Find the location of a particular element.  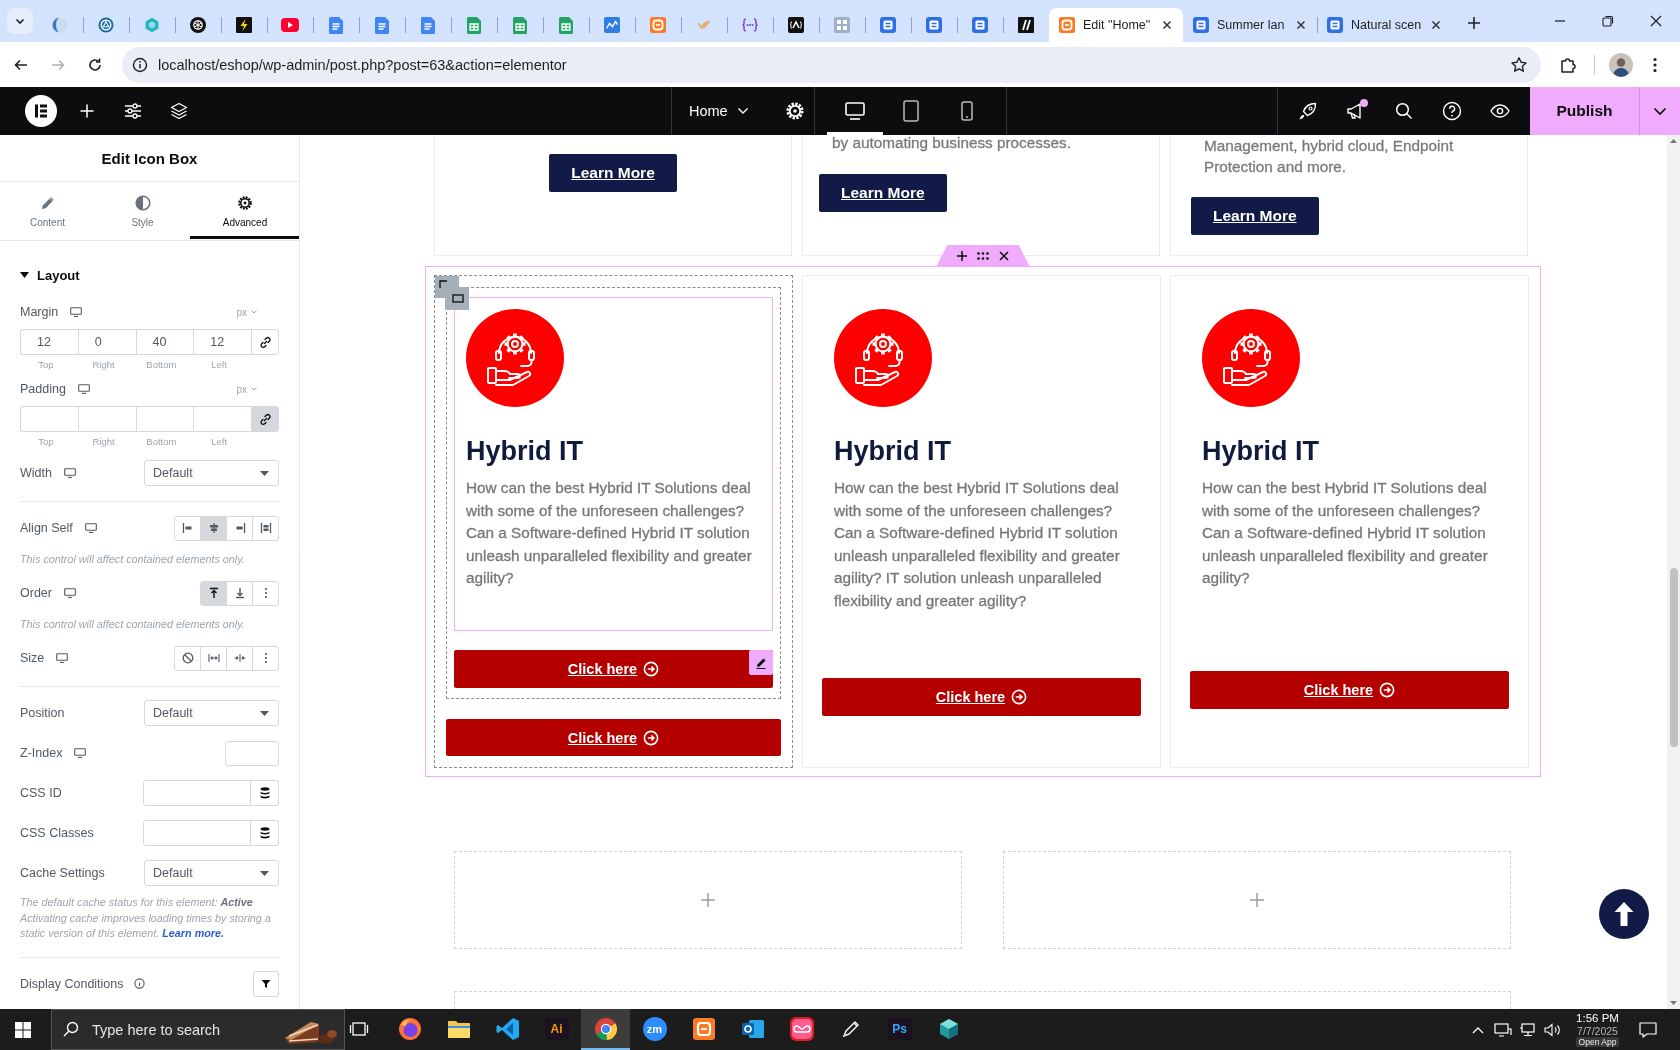

tablet-icon is located at coordinates (911, 111).